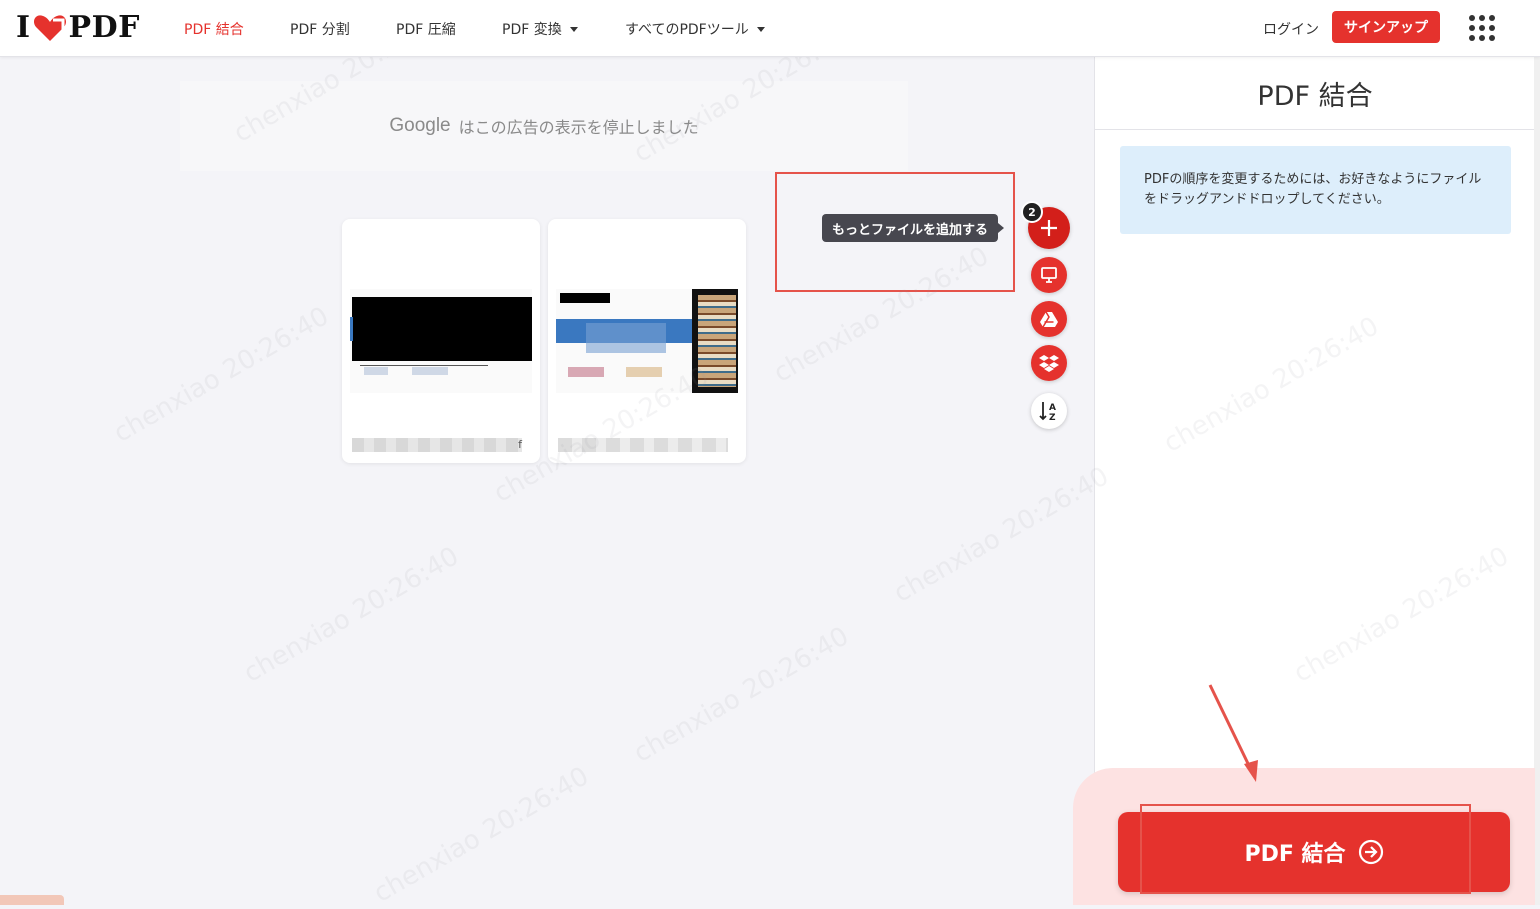 The width and height of the screenshot is (1540, 909). I want to click on nav-all-pdf-tools-label: すべてのPDFツール, so click(687, 30).